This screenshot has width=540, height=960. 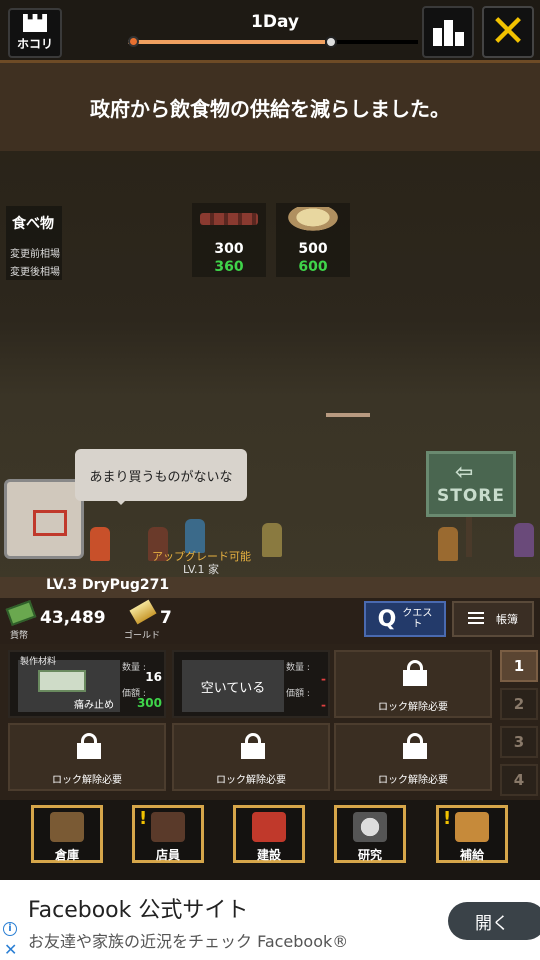 I want to click on nav-label: 補給, so click(x=471, y=855).